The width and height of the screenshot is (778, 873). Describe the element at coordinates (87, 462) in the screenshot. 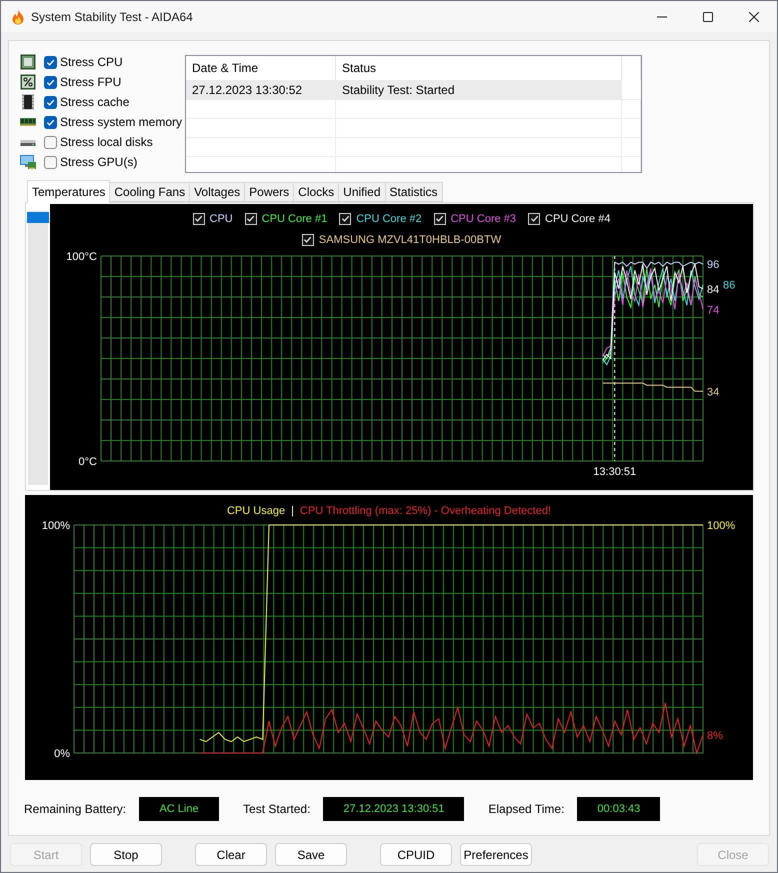

I see `axis-label: 0°C` at that location.